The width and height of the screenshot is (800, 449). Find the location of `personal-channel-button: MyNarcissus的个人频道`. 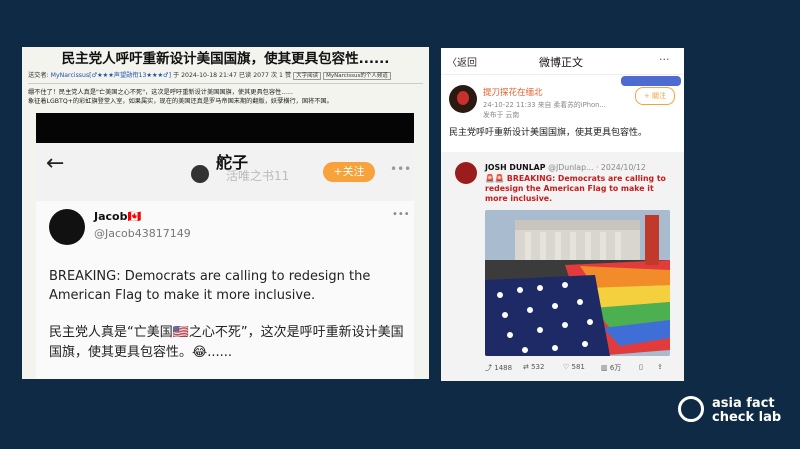

personal-channel-button: MyNarcissus的个人频道 is located at coordinates (357, 76).